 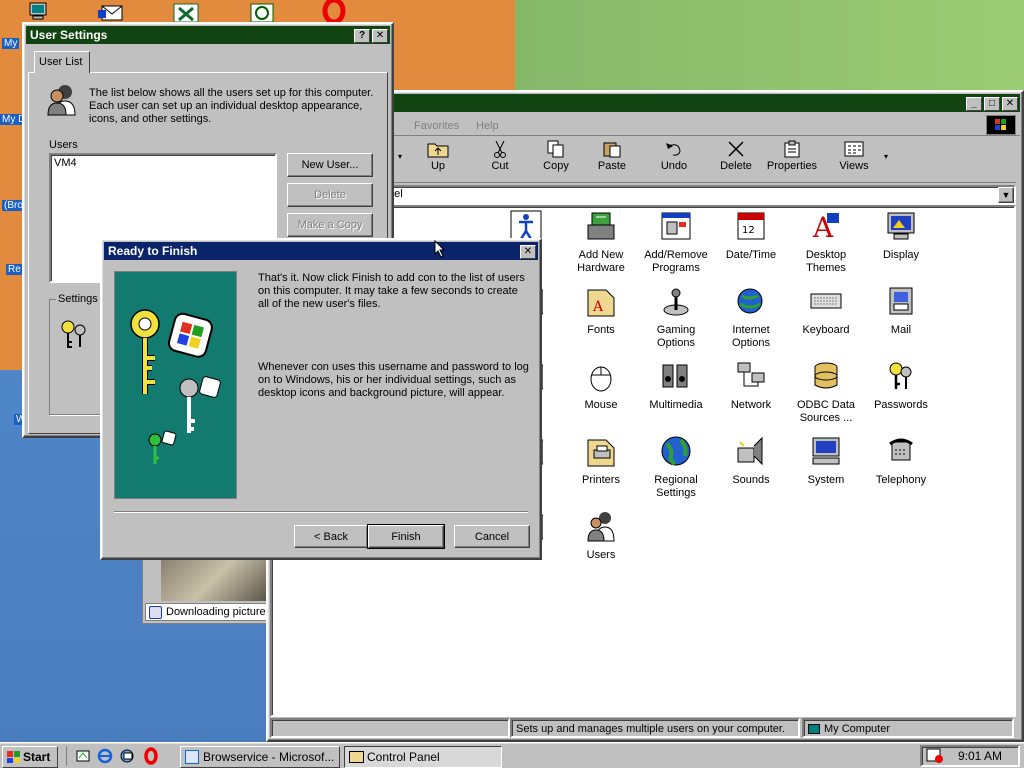 What do you see at coordinates (601, 405) in the screenshot?
I see `cp-item-label: Mouse` at bounding box center [601, 405].